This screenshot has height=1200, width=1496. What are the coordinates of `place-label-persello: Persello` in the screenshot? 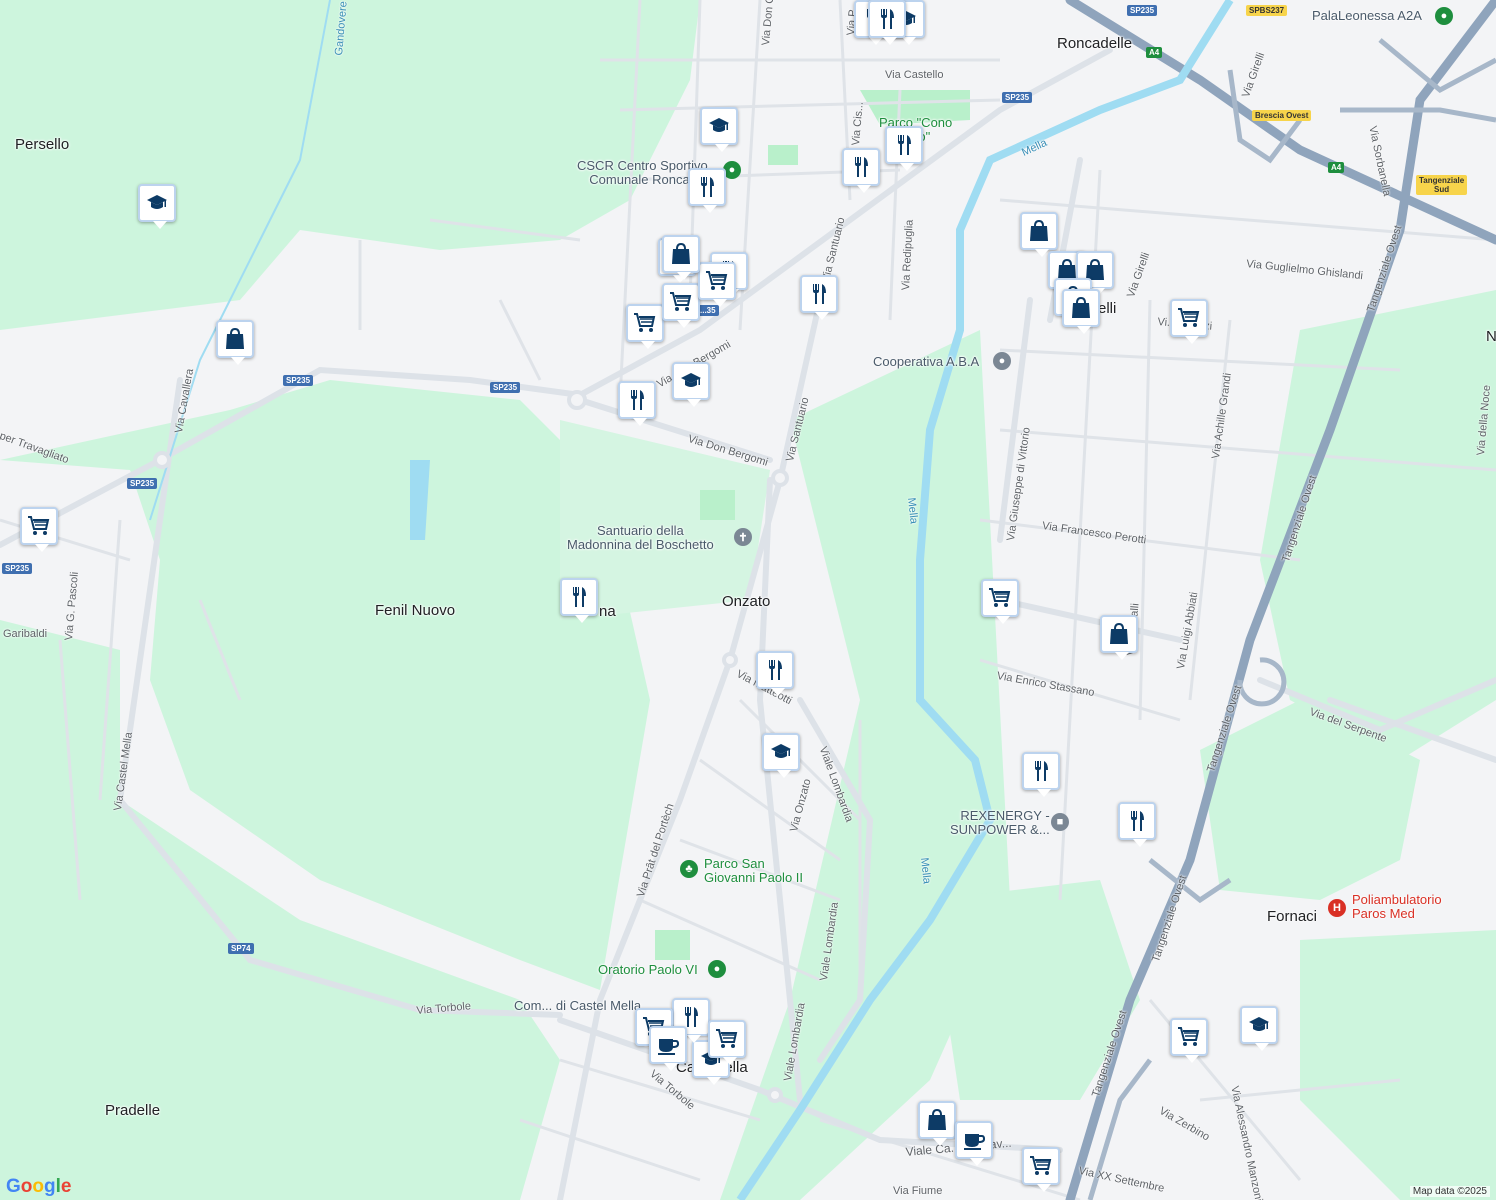 It's located at (42, 144).